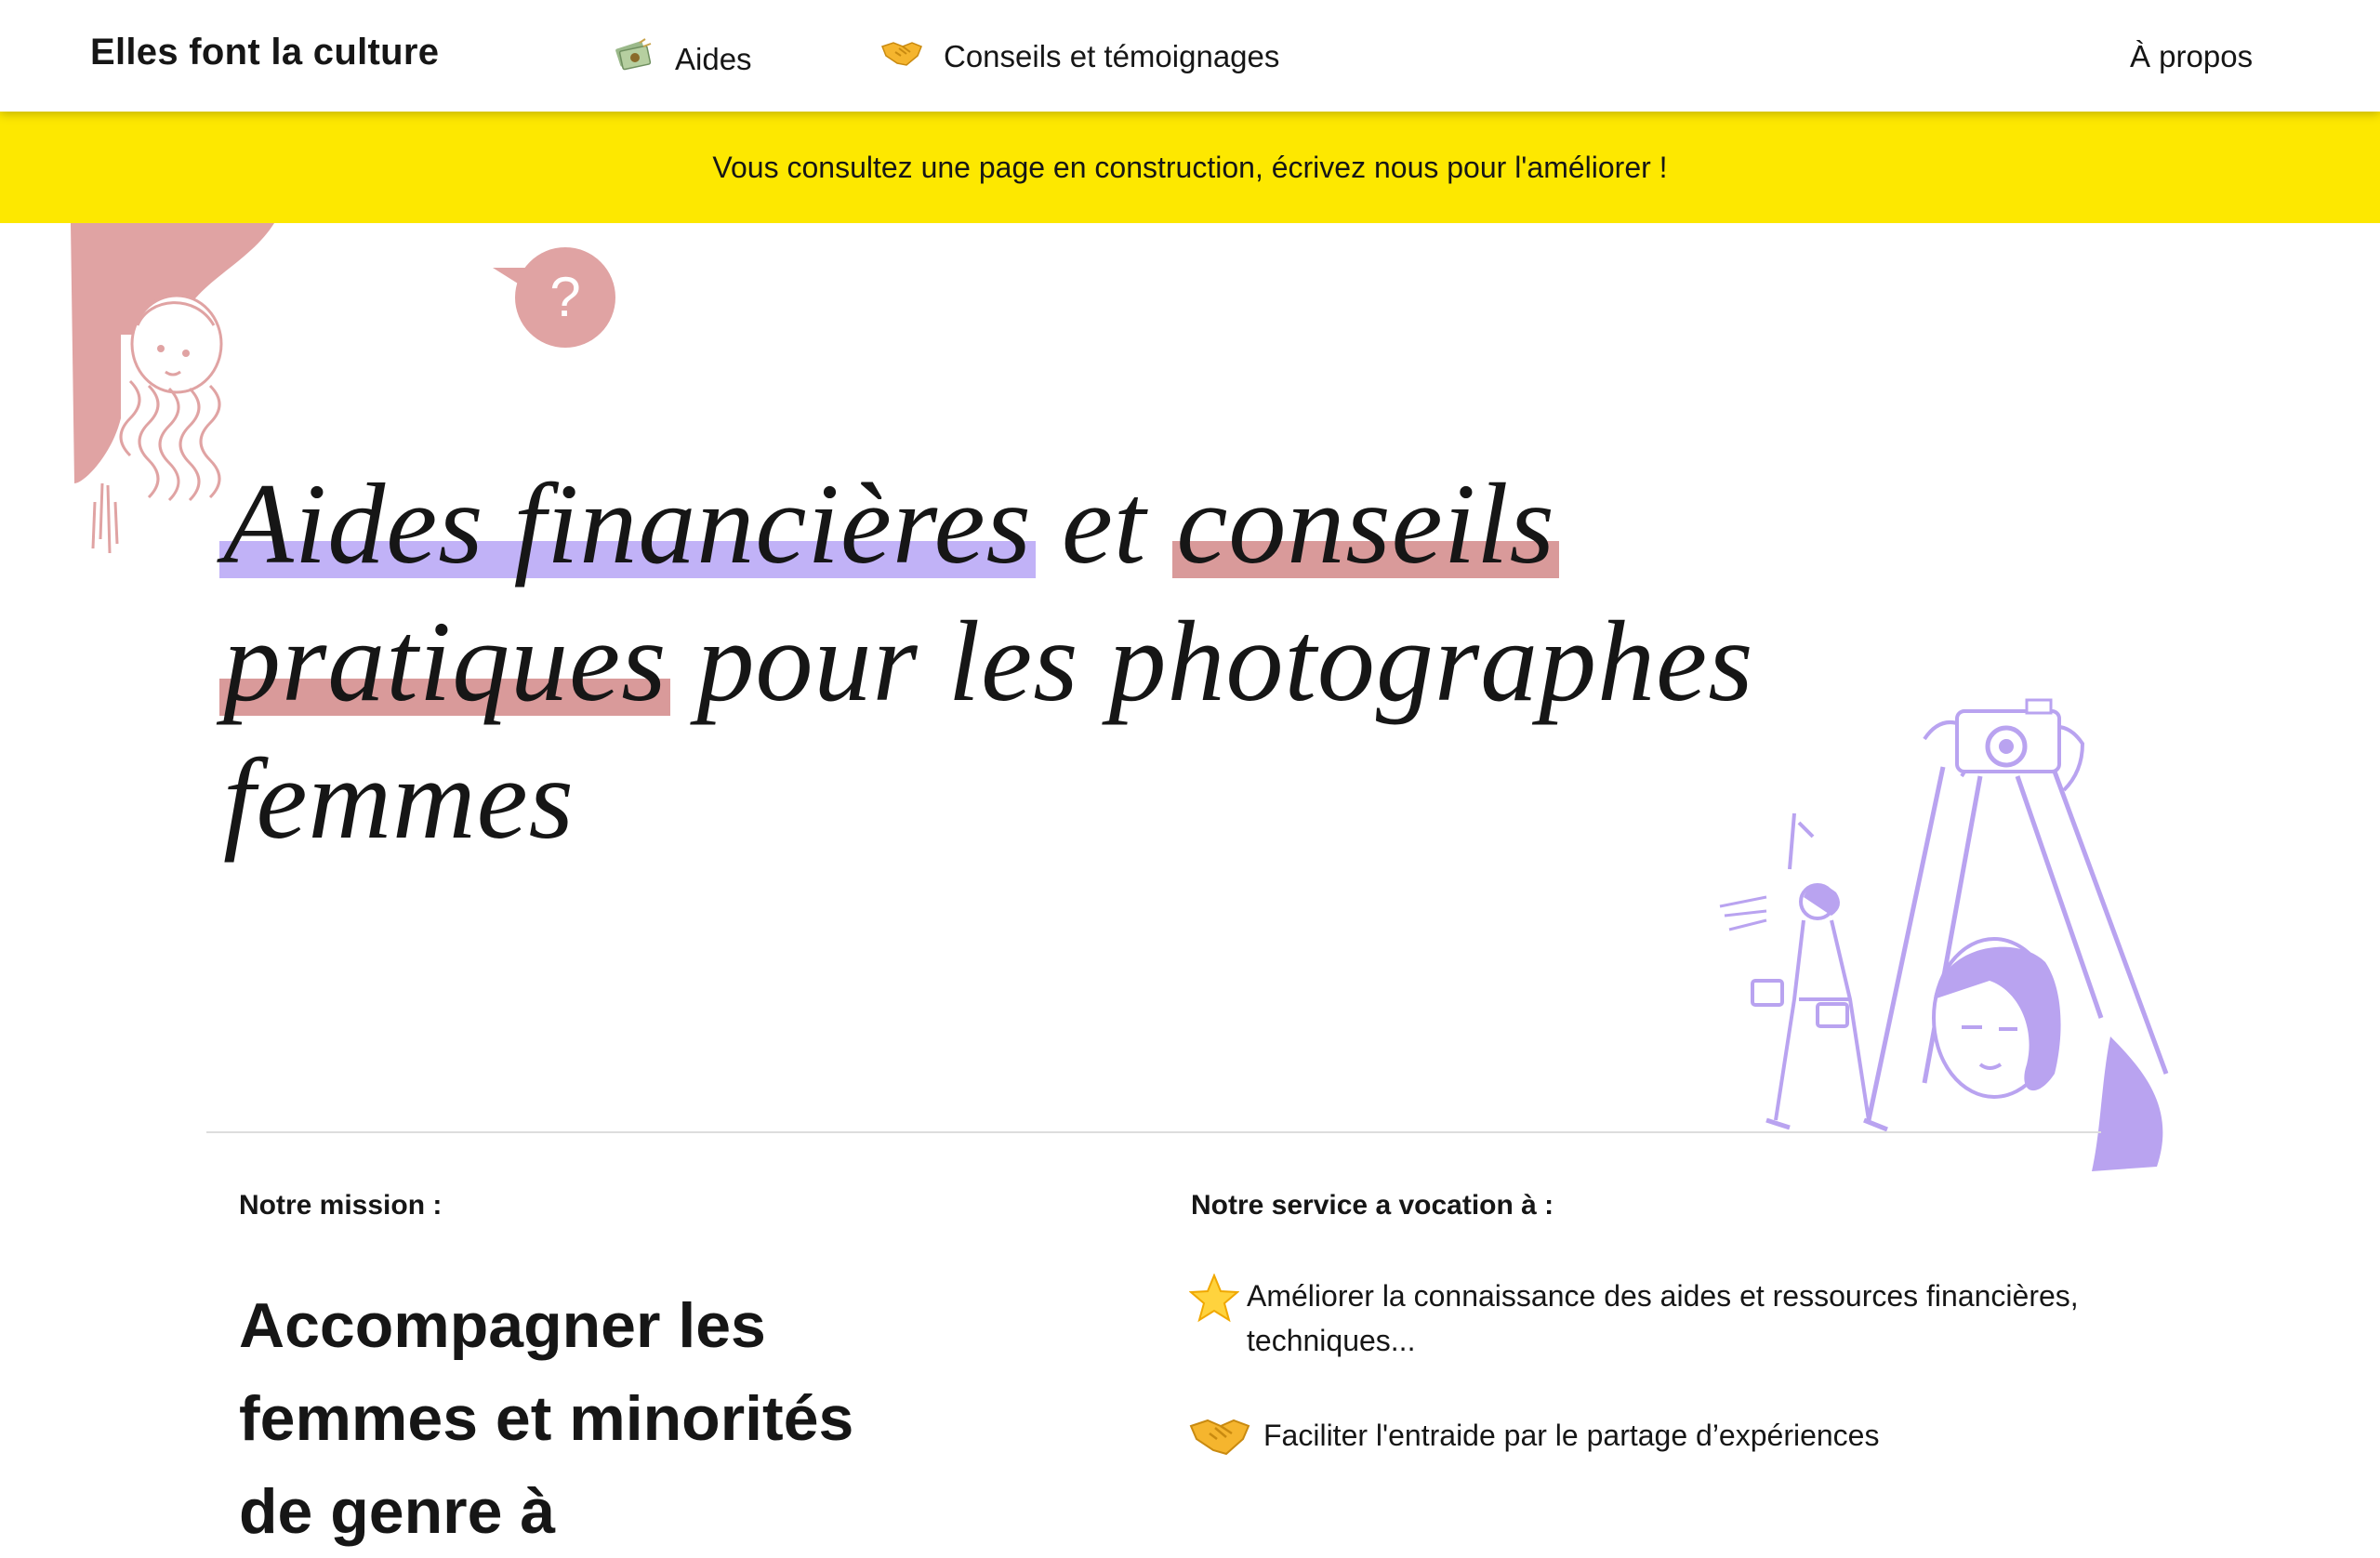 This screenshot has height=1558, width=2380. I want to click on star-icon, so click(1217, 1305).